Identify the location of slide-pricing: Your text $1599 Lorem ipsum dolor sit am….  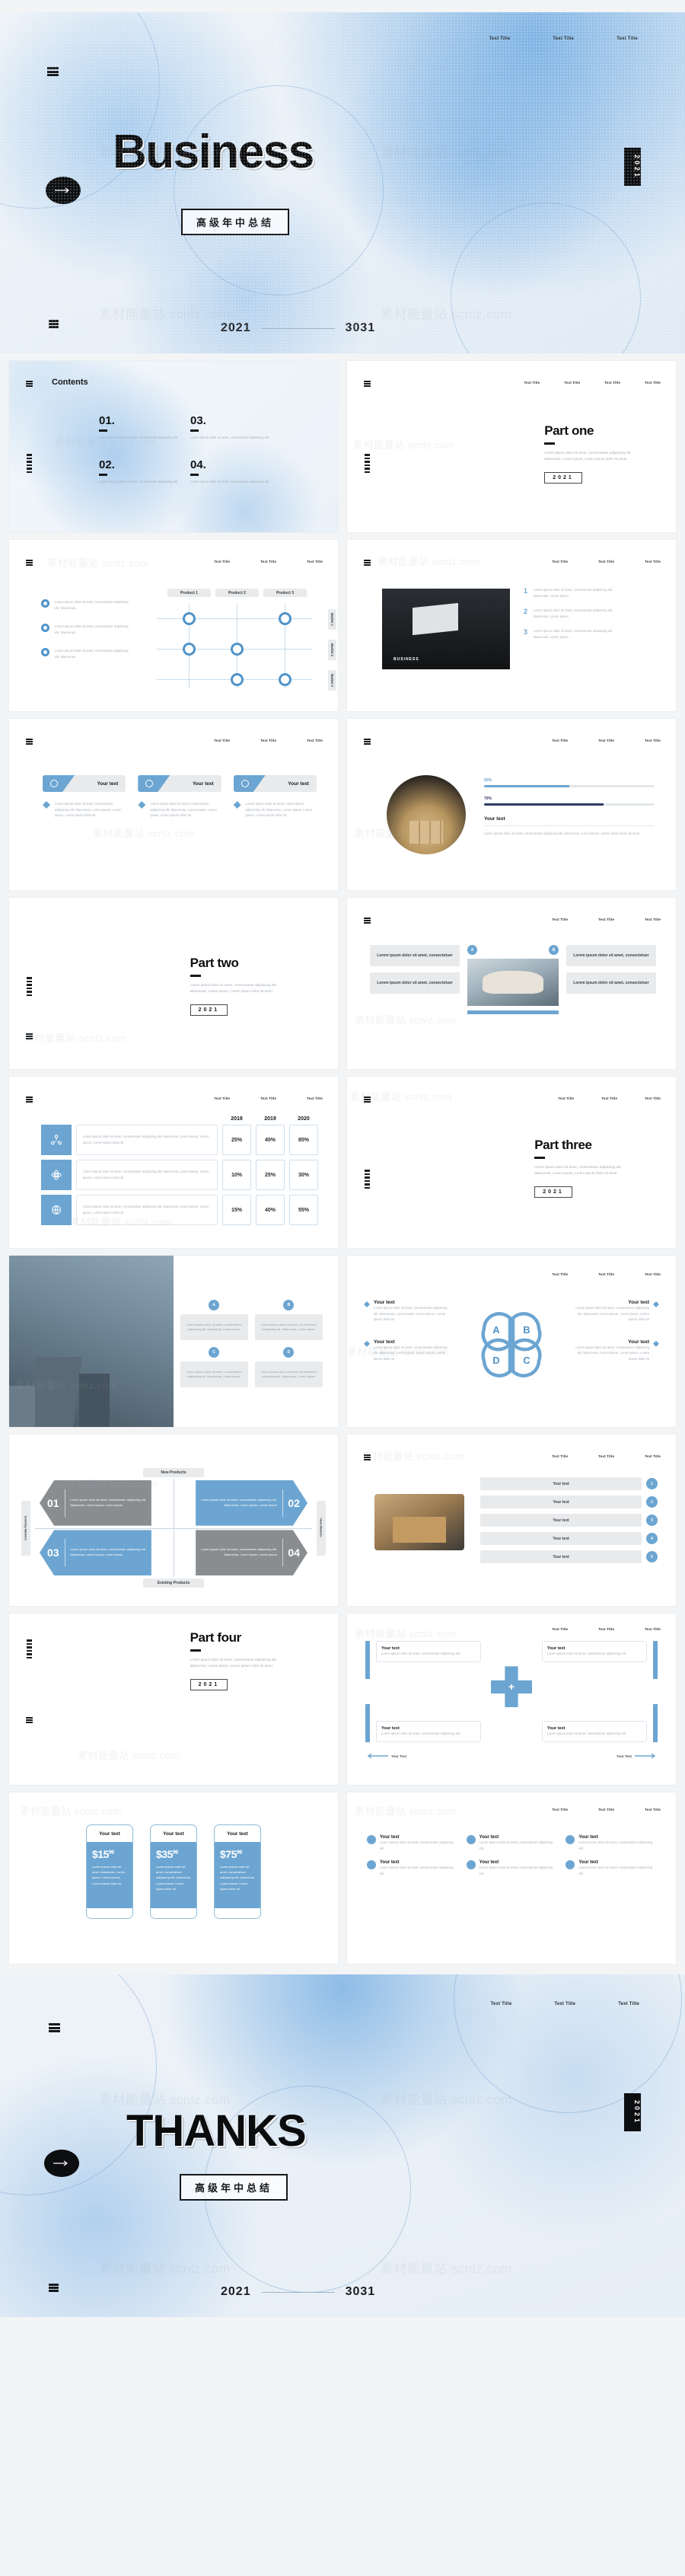
(173, 1878).